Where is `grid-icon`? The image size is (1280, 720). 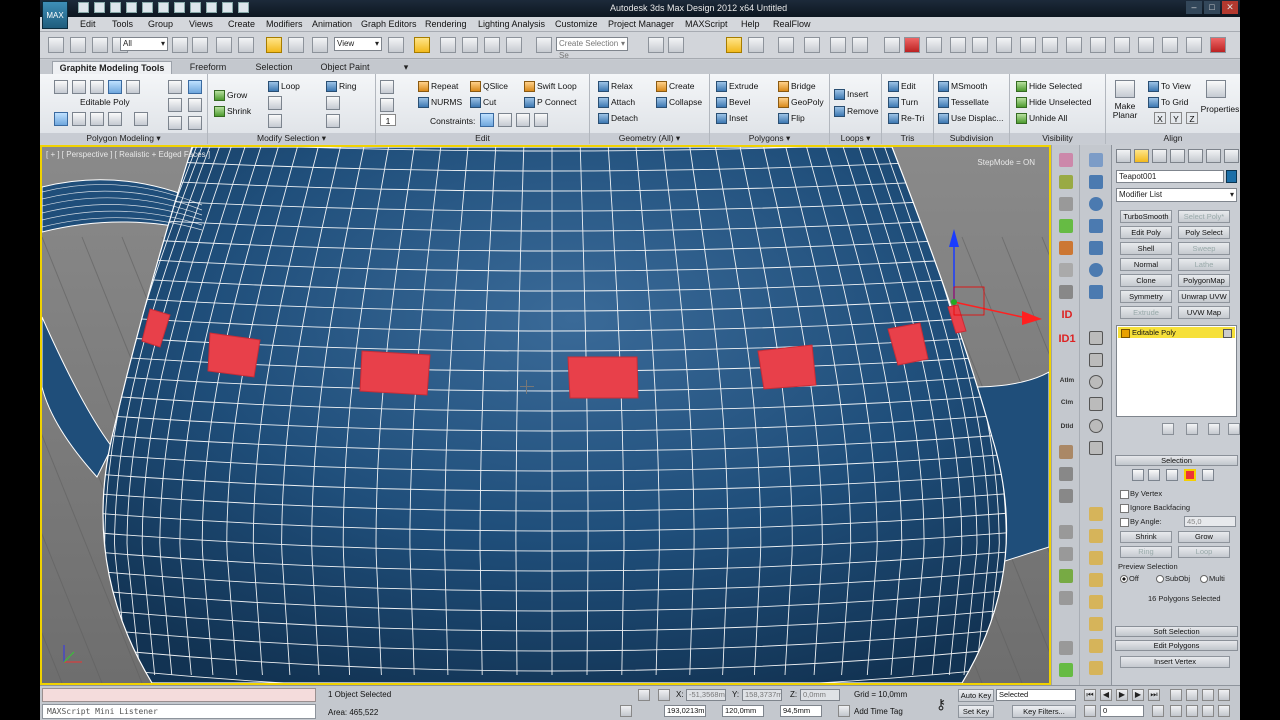
grid-icon is located at coordinates (1096, 160).